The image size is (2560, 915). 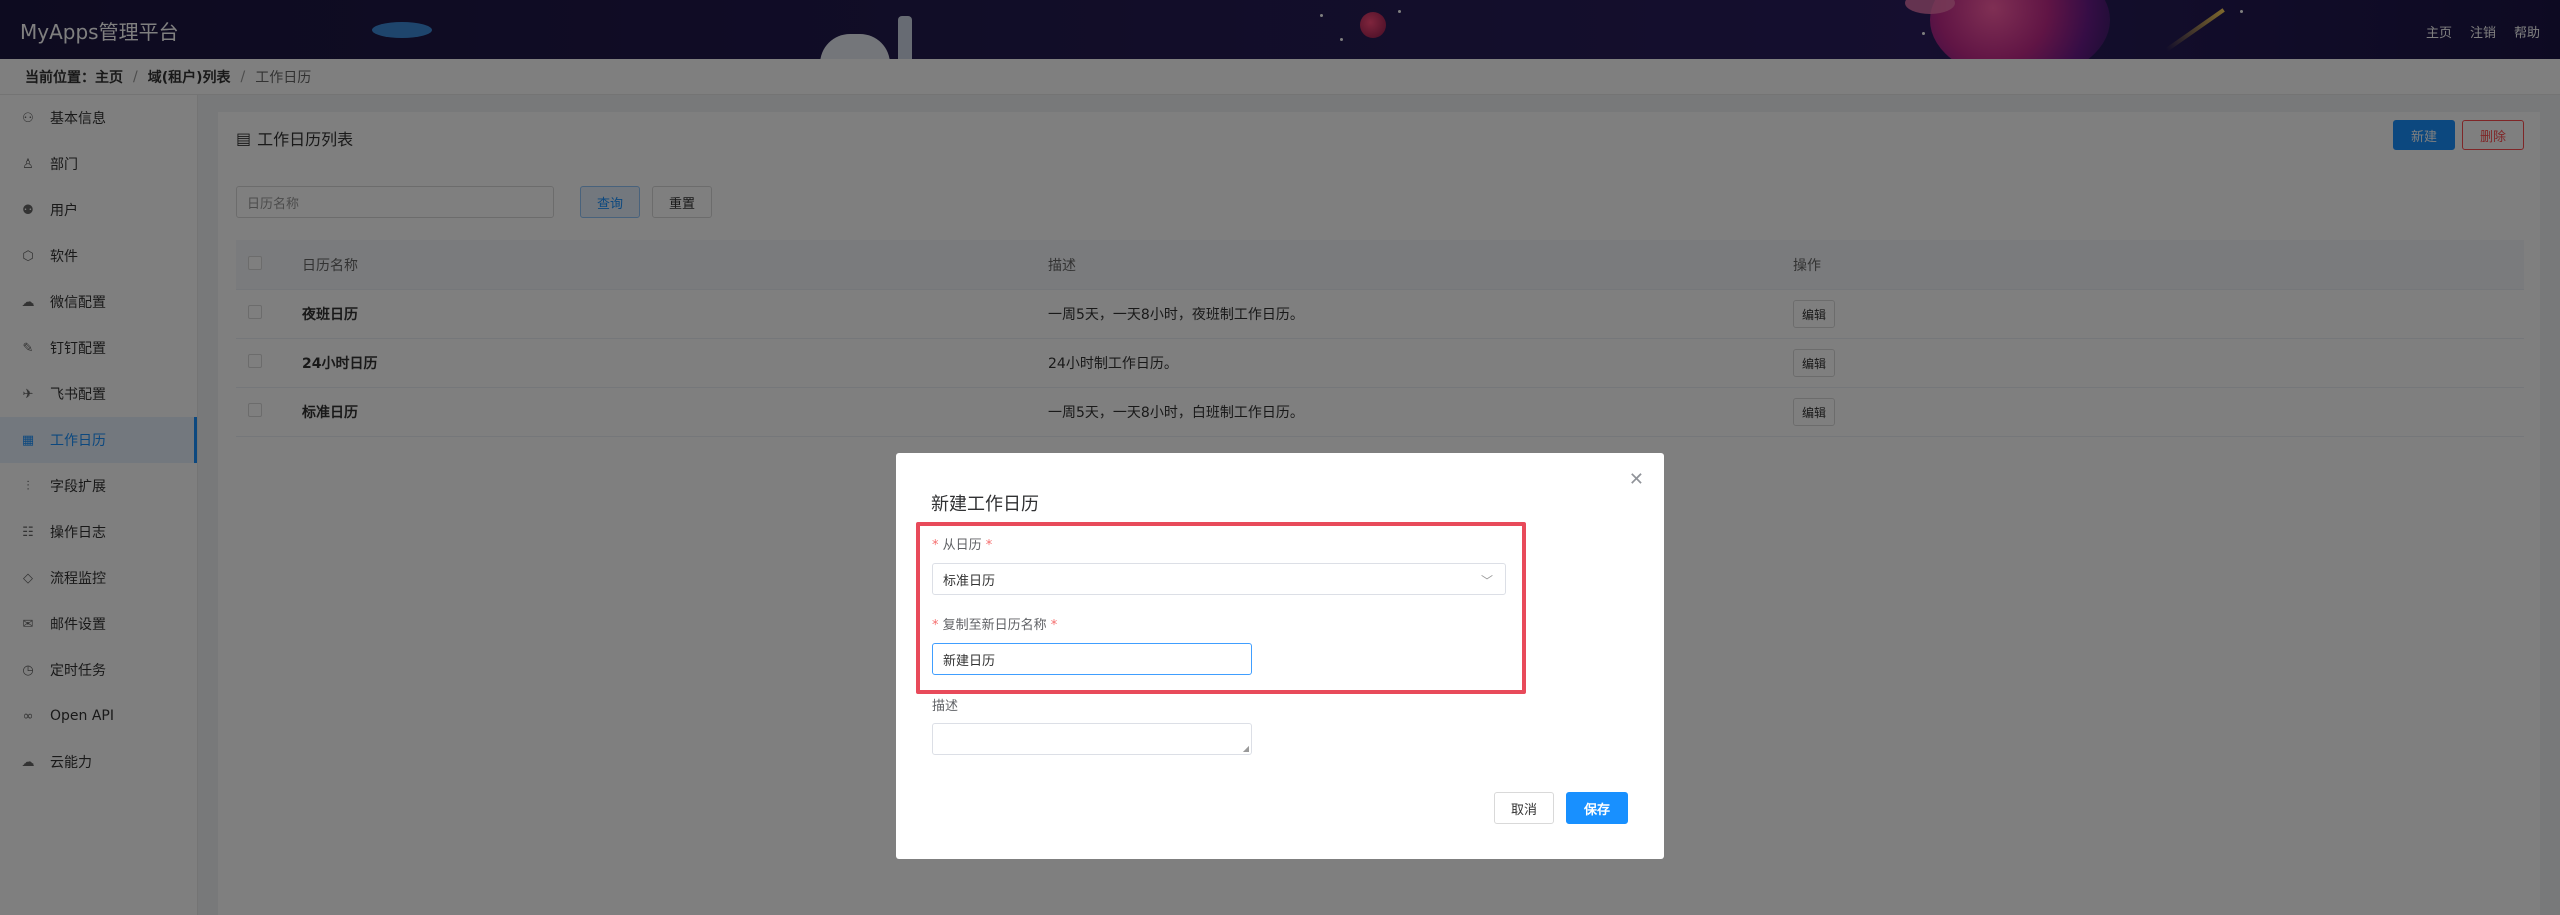 What do you see at coordinates (995, 625) in the screenshot?
I see `copy-name-label: * 复制至新日历名称 *` at bounding box center [995, 625].